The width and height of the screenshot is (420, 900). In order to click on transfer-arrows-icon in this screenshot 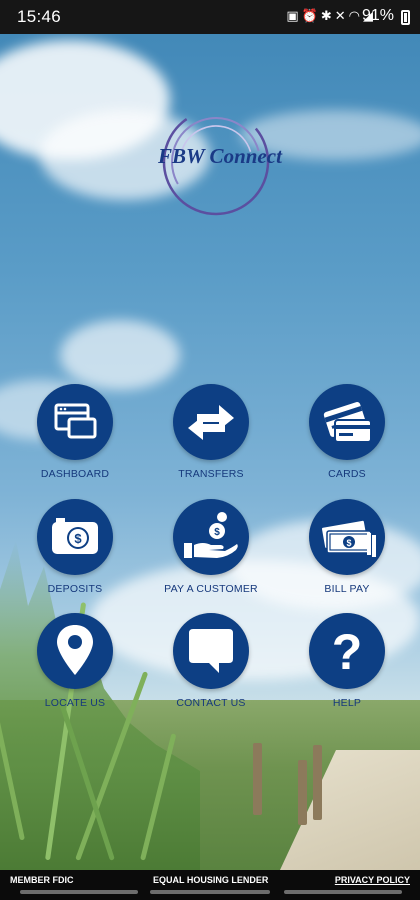, I will do `click(211, 422)`.